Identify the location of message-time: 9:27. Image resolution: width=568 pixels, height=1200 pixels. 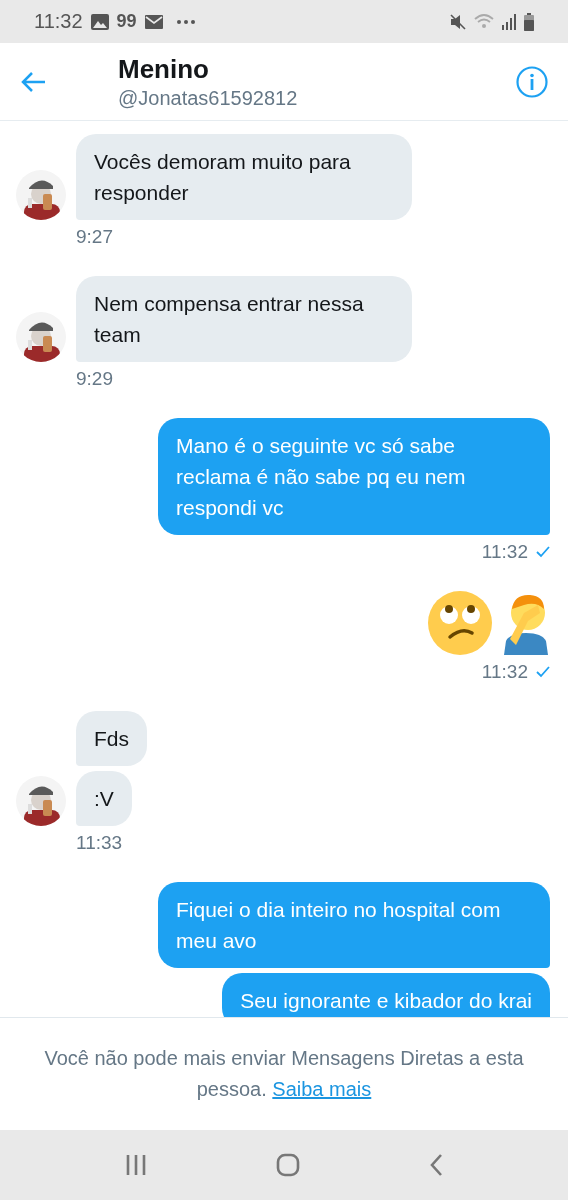
(94, 237).